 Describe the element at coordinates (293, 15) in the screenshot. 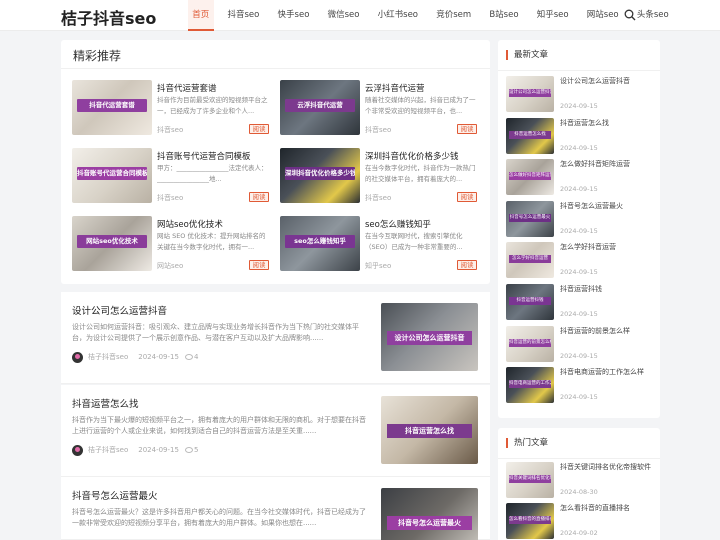

I see `nav-item: 快手seo` at that location.